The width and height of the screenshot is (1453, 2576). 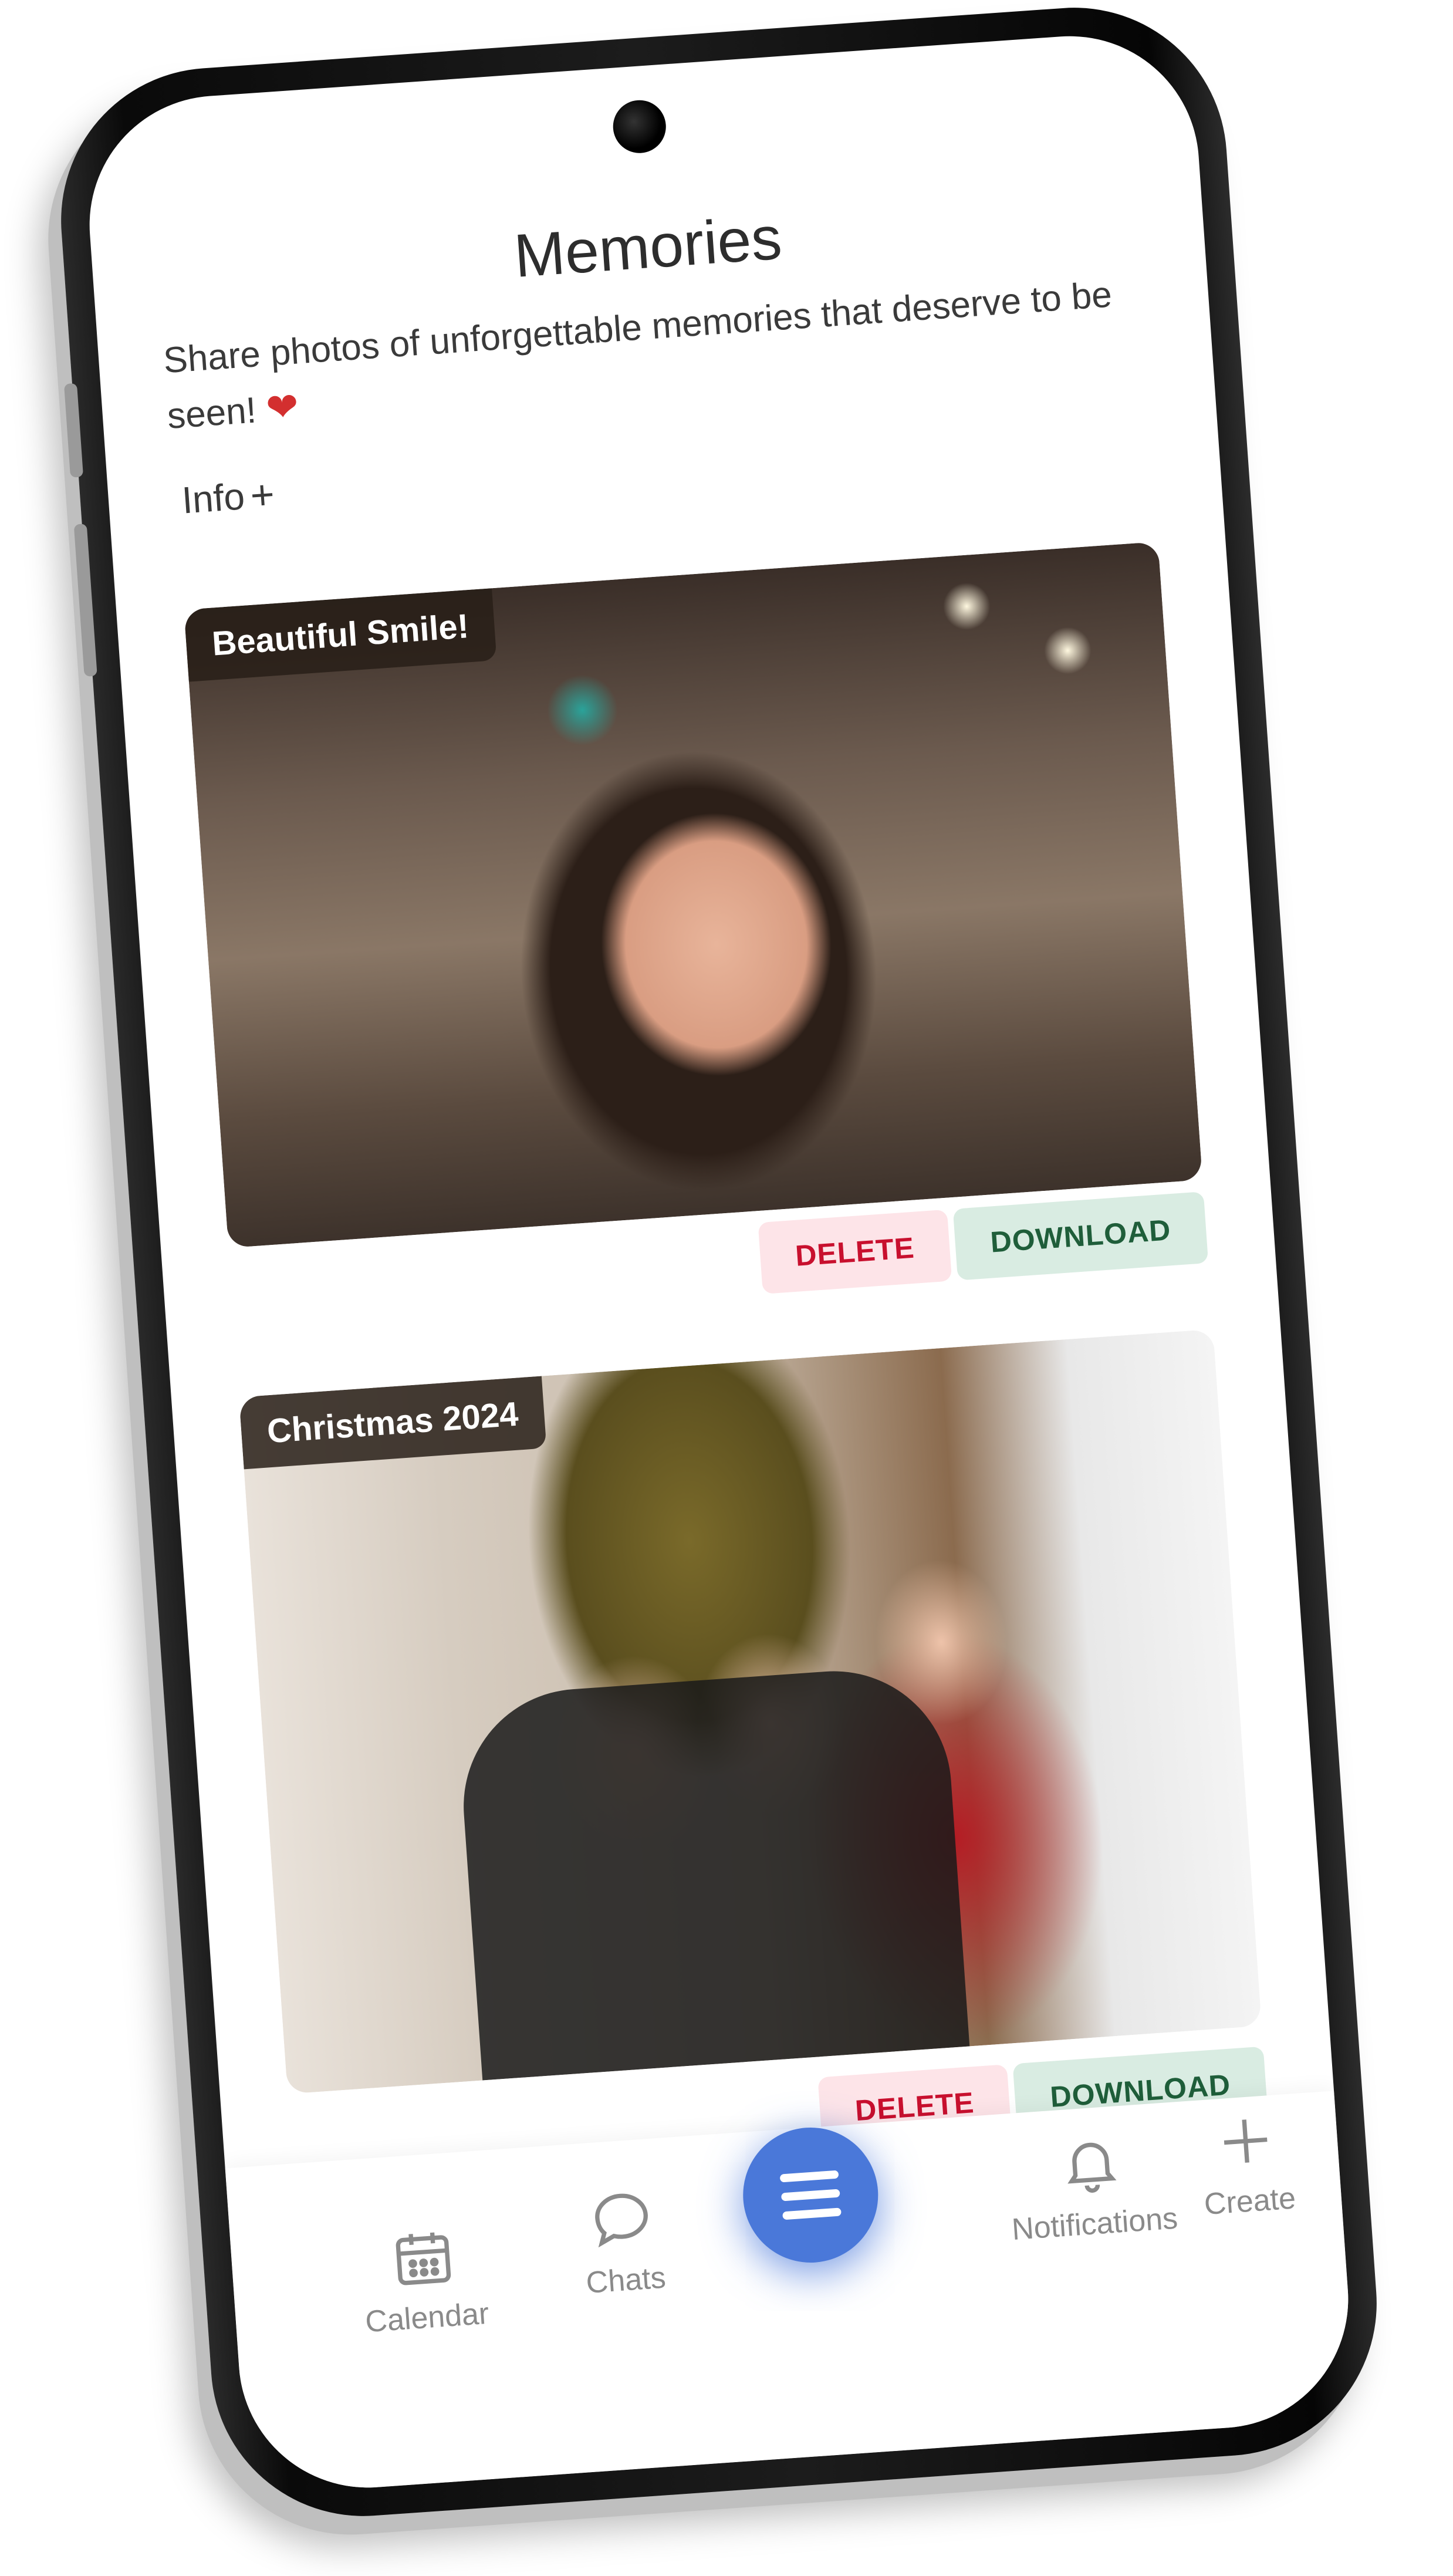 What do you see at coordinates (1095, 2224) in the screenshot?
I see `nav-label-notifications: Notifications` at bounding box center [1095, 2224].